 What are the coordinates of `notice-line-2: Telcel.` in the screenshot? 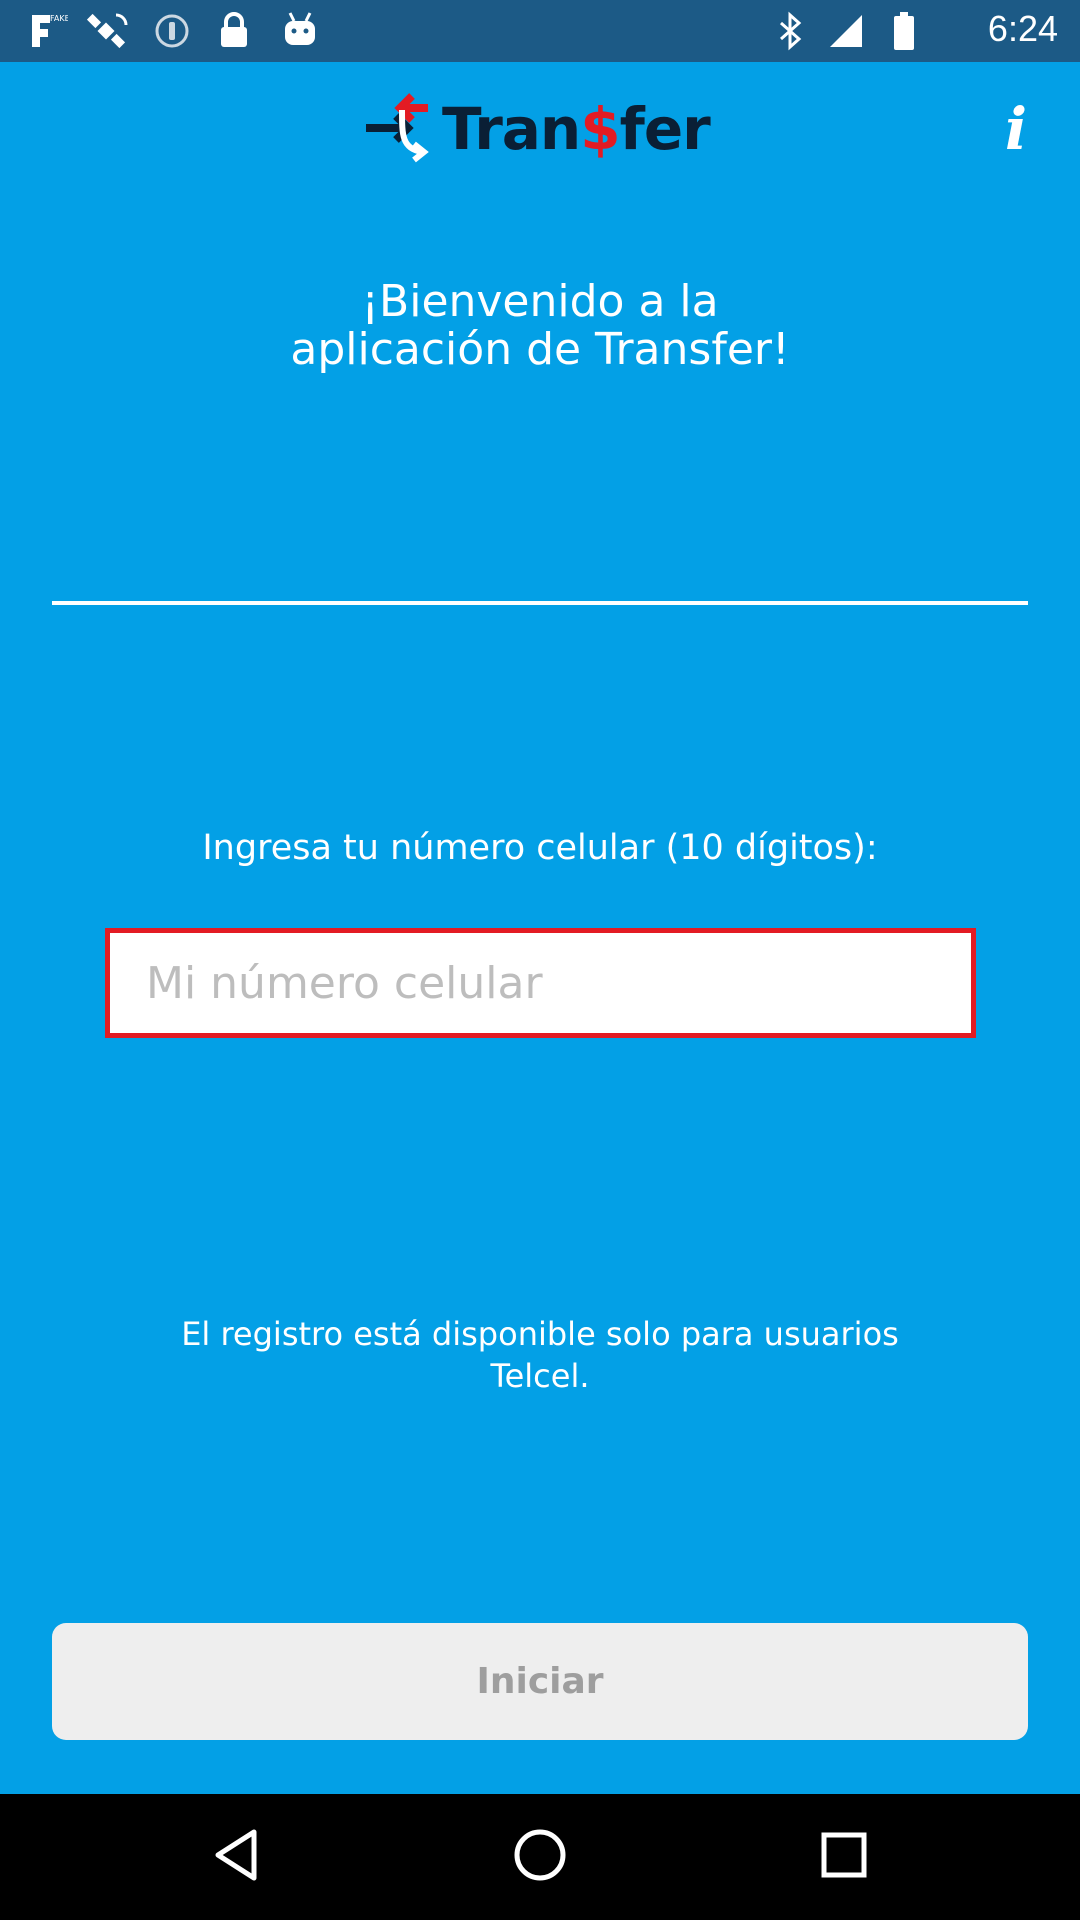 It's located at (540, 1376).